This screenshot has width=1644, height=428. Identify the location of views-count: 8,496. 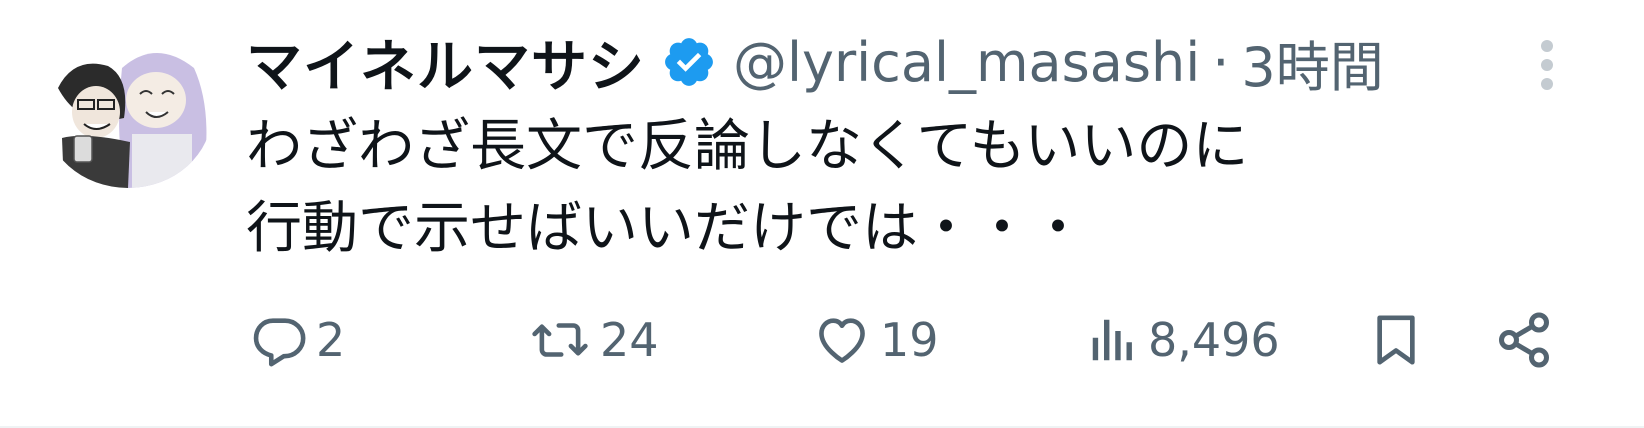
(1214, 340).